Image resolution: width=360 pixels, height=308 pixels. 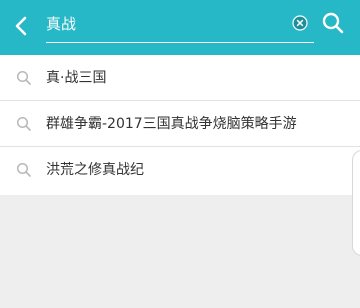 What do you see at coordinates (180, 170) in the screenshot?
I see `suggestion-item: 洪荒之修真战纪` at bounding box center [180, 170].